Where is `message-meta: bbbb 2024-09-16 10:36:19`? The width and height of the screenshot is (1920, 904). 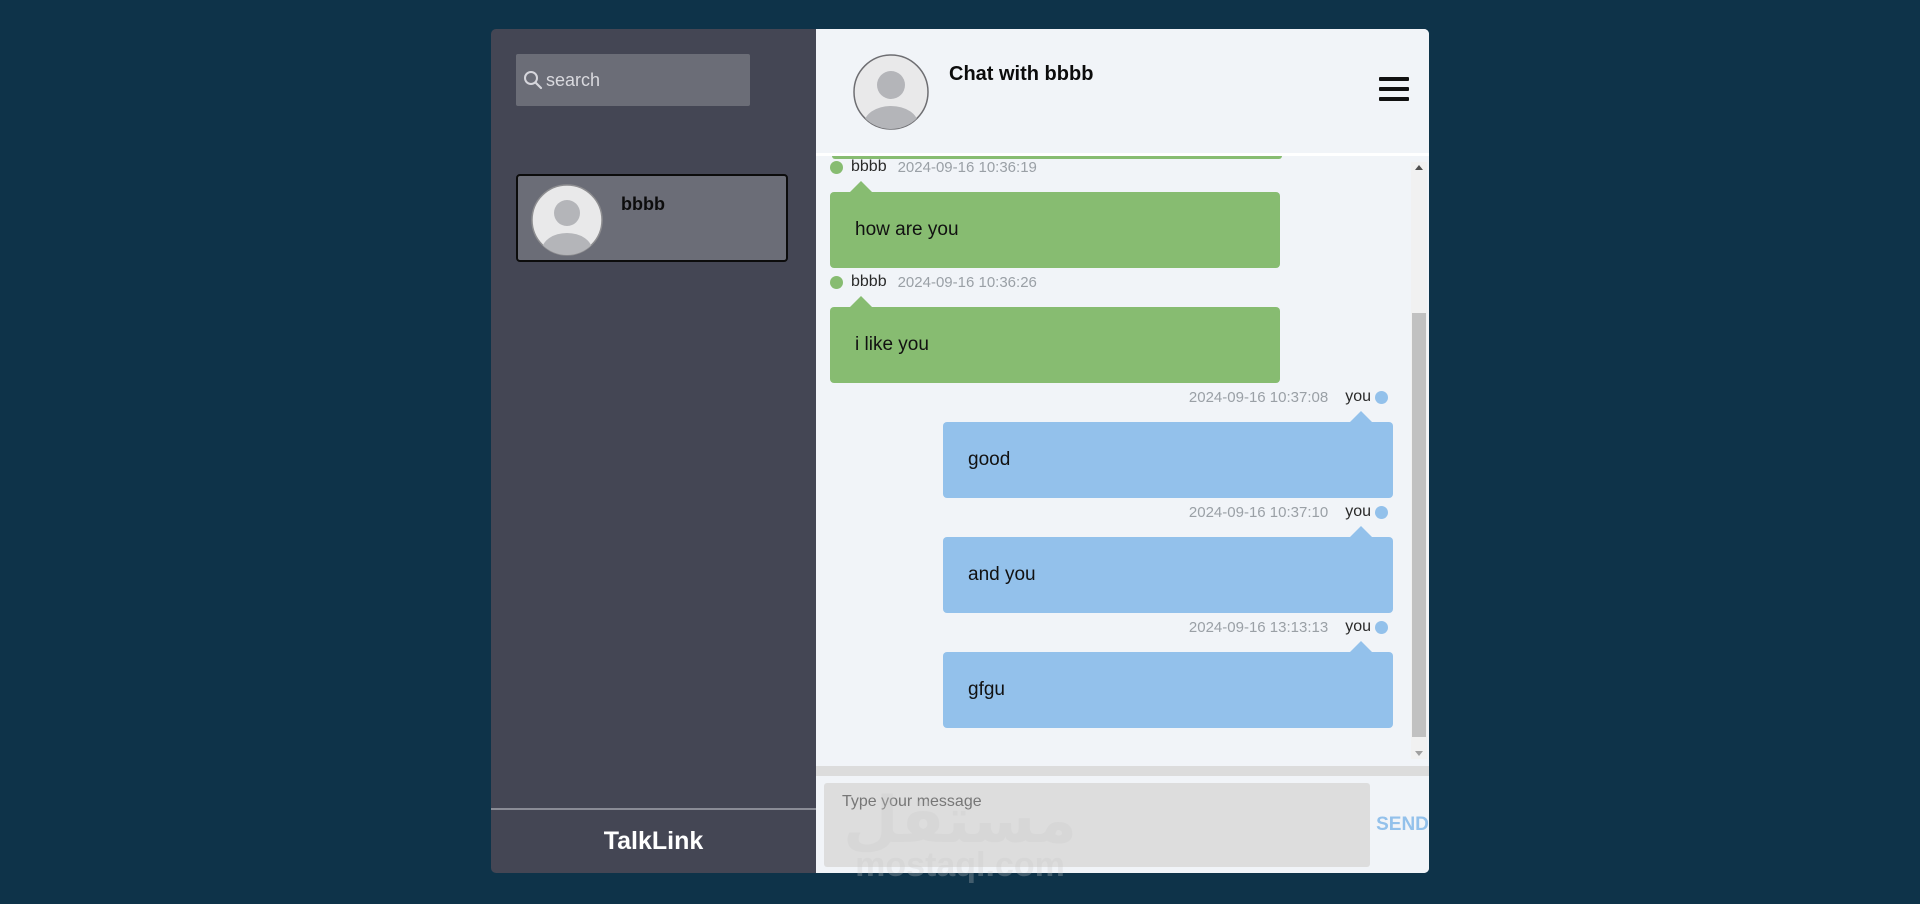
message-meta: bbbb 2024-09-16 10:36:19 is located at coordinates (933, 167).